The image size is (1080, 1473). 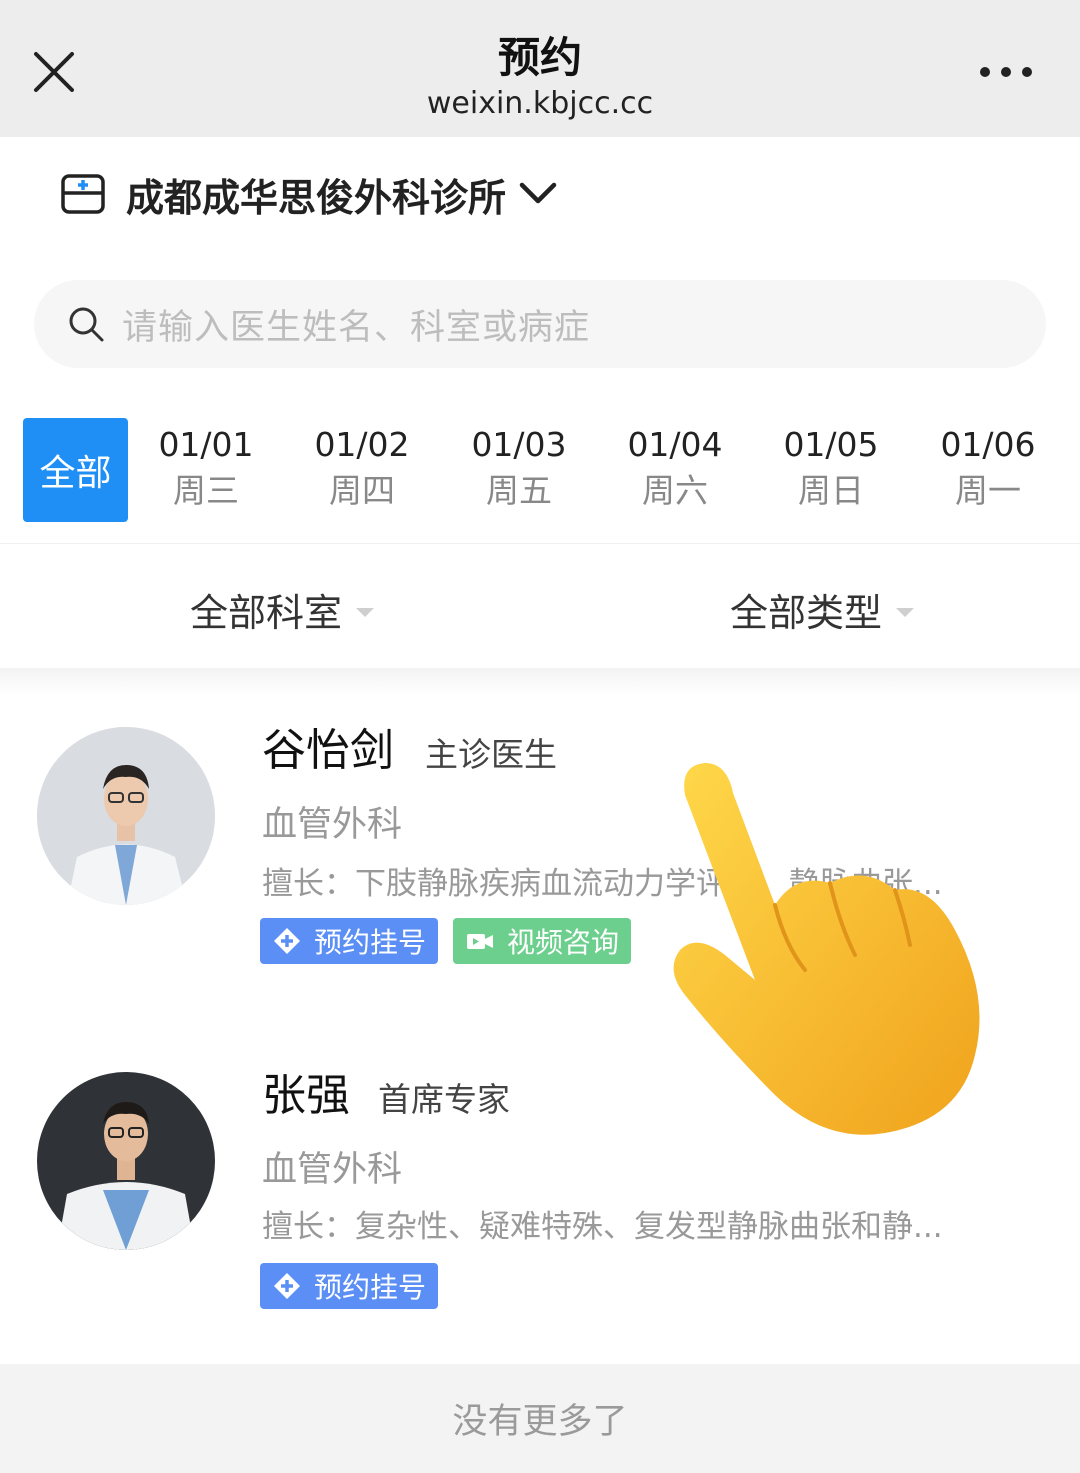 I want to click on type-filter: 全部类型, so click(x=822, y=609).